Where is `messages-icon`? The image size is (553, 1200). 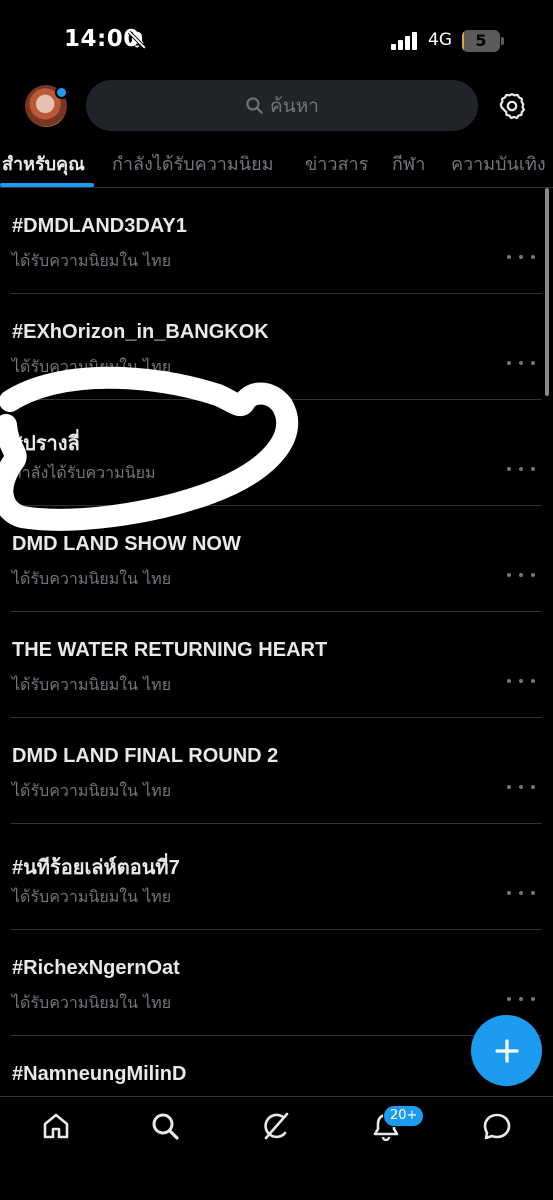 messages-icon is located at coordinates (497, 1126).